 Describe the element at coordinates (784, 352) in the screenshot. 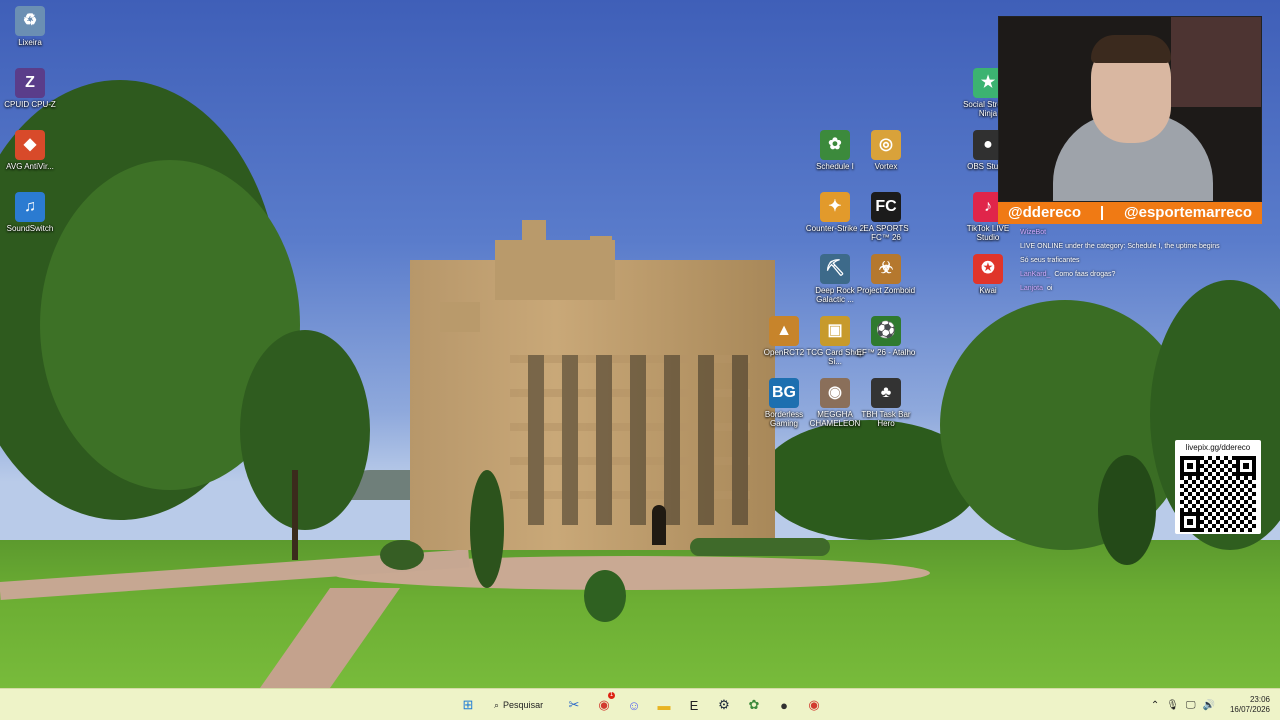

I see `desktop-icon-label: OpenRCT2` at that location.